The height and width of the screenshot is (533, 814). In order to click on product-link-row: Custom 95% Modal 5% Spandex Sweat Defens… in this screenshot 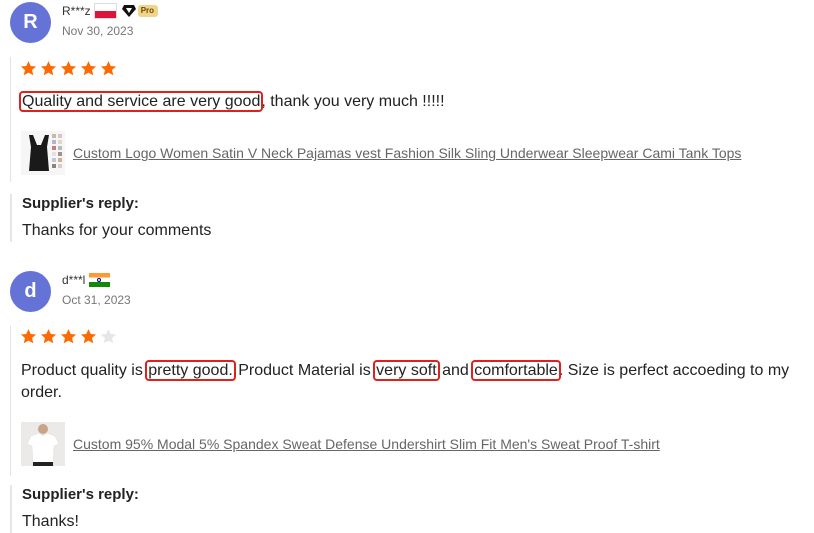, I will do `click(340, 444)`.